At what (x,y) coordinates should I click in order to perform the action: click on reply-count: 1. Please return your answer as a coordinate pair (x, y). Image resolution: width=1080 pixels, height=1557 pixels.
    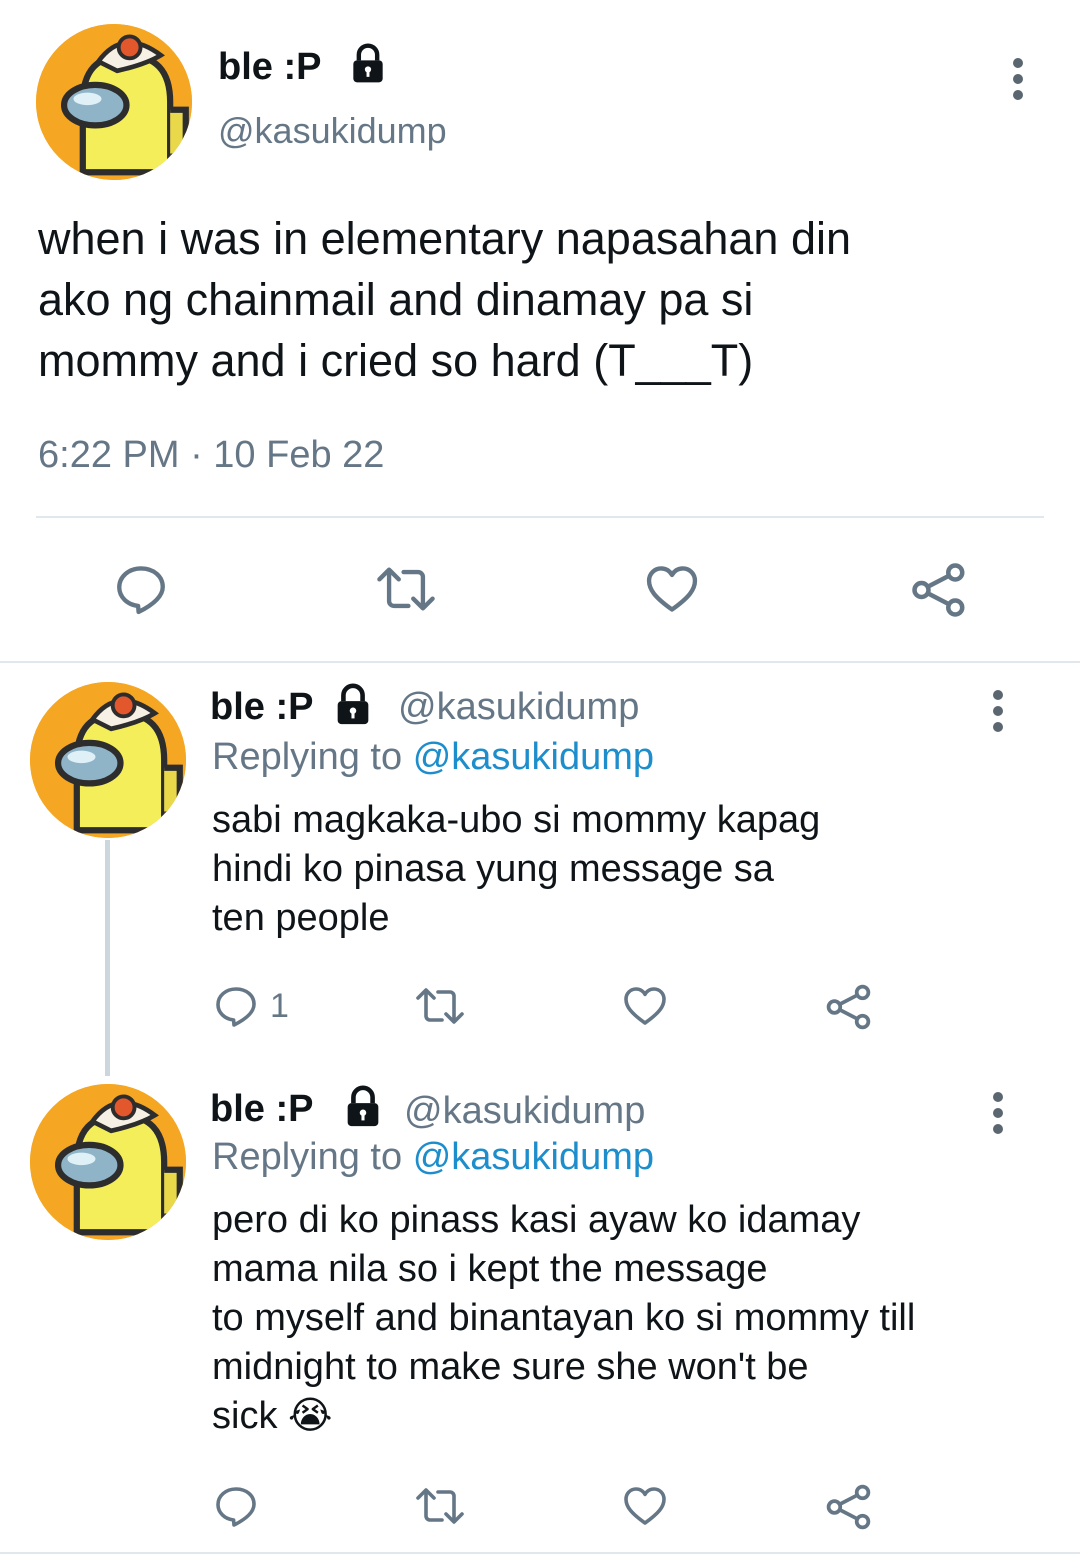
    Looking at the image, I should click on (279, 1005).